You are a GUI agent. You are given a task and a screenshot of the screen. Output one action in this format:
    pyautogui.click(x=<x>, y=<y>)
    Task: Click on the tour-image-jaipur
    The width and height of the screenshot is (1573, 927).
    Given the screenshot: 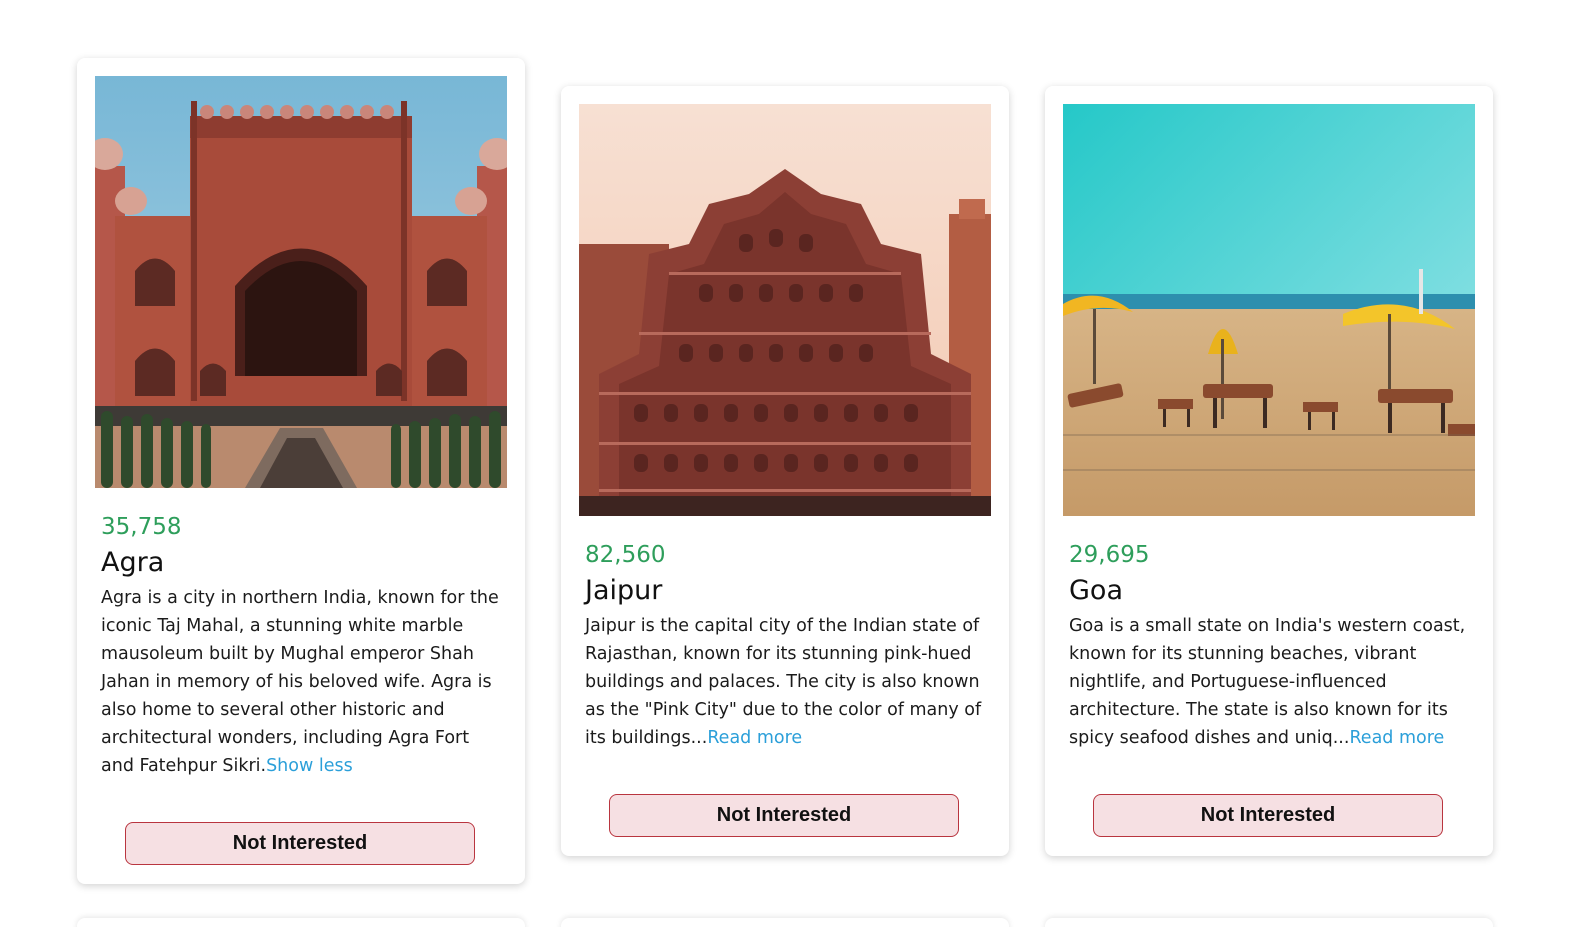 What is the action you would take?
    pyautogui.click(x=785, y=310)
    